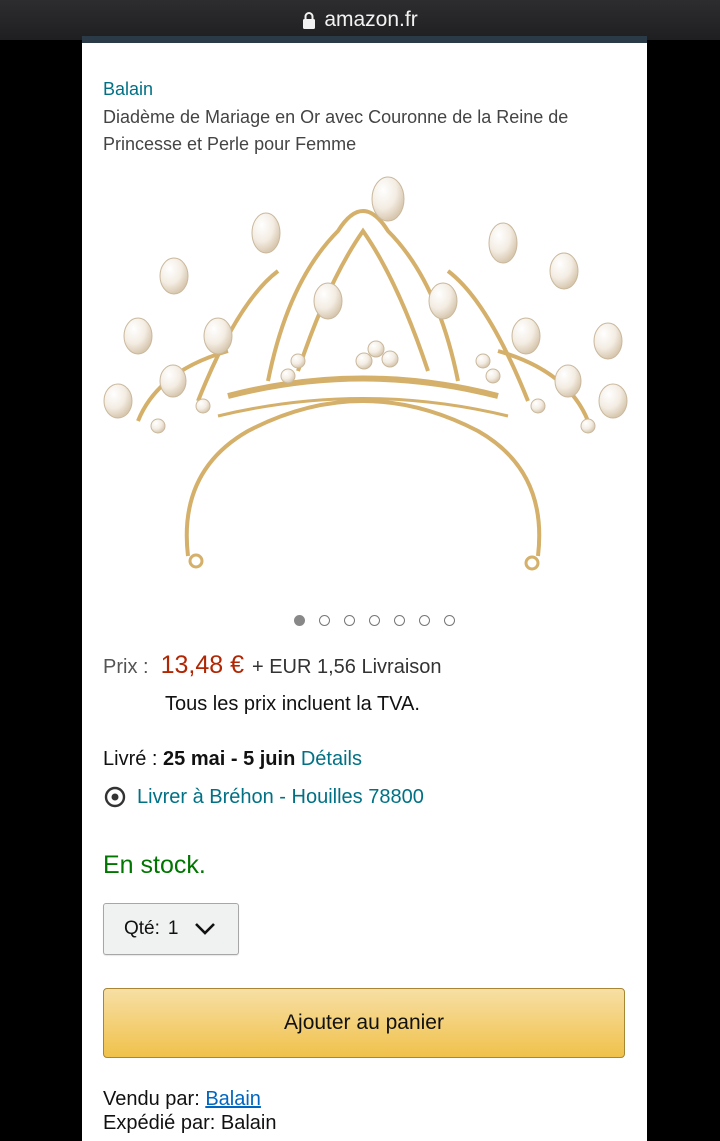 The image size is (720, 1141). I want to click on tax-note: Tous les prix incluent la TVA., so click(292, 704).